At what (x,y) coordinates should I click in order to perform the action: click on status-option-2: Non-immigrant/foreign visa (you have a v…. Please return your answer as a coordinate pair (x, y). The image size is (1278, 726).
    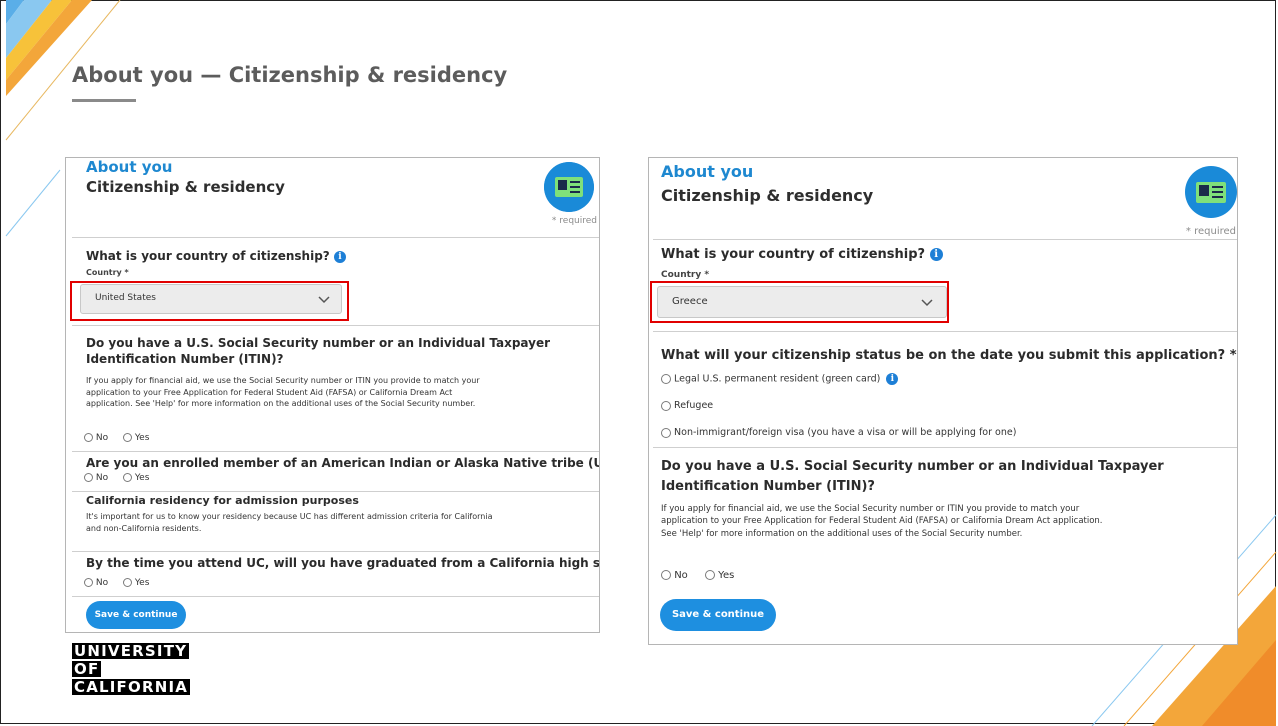
    Looking at the image, I should click on (838, 432).